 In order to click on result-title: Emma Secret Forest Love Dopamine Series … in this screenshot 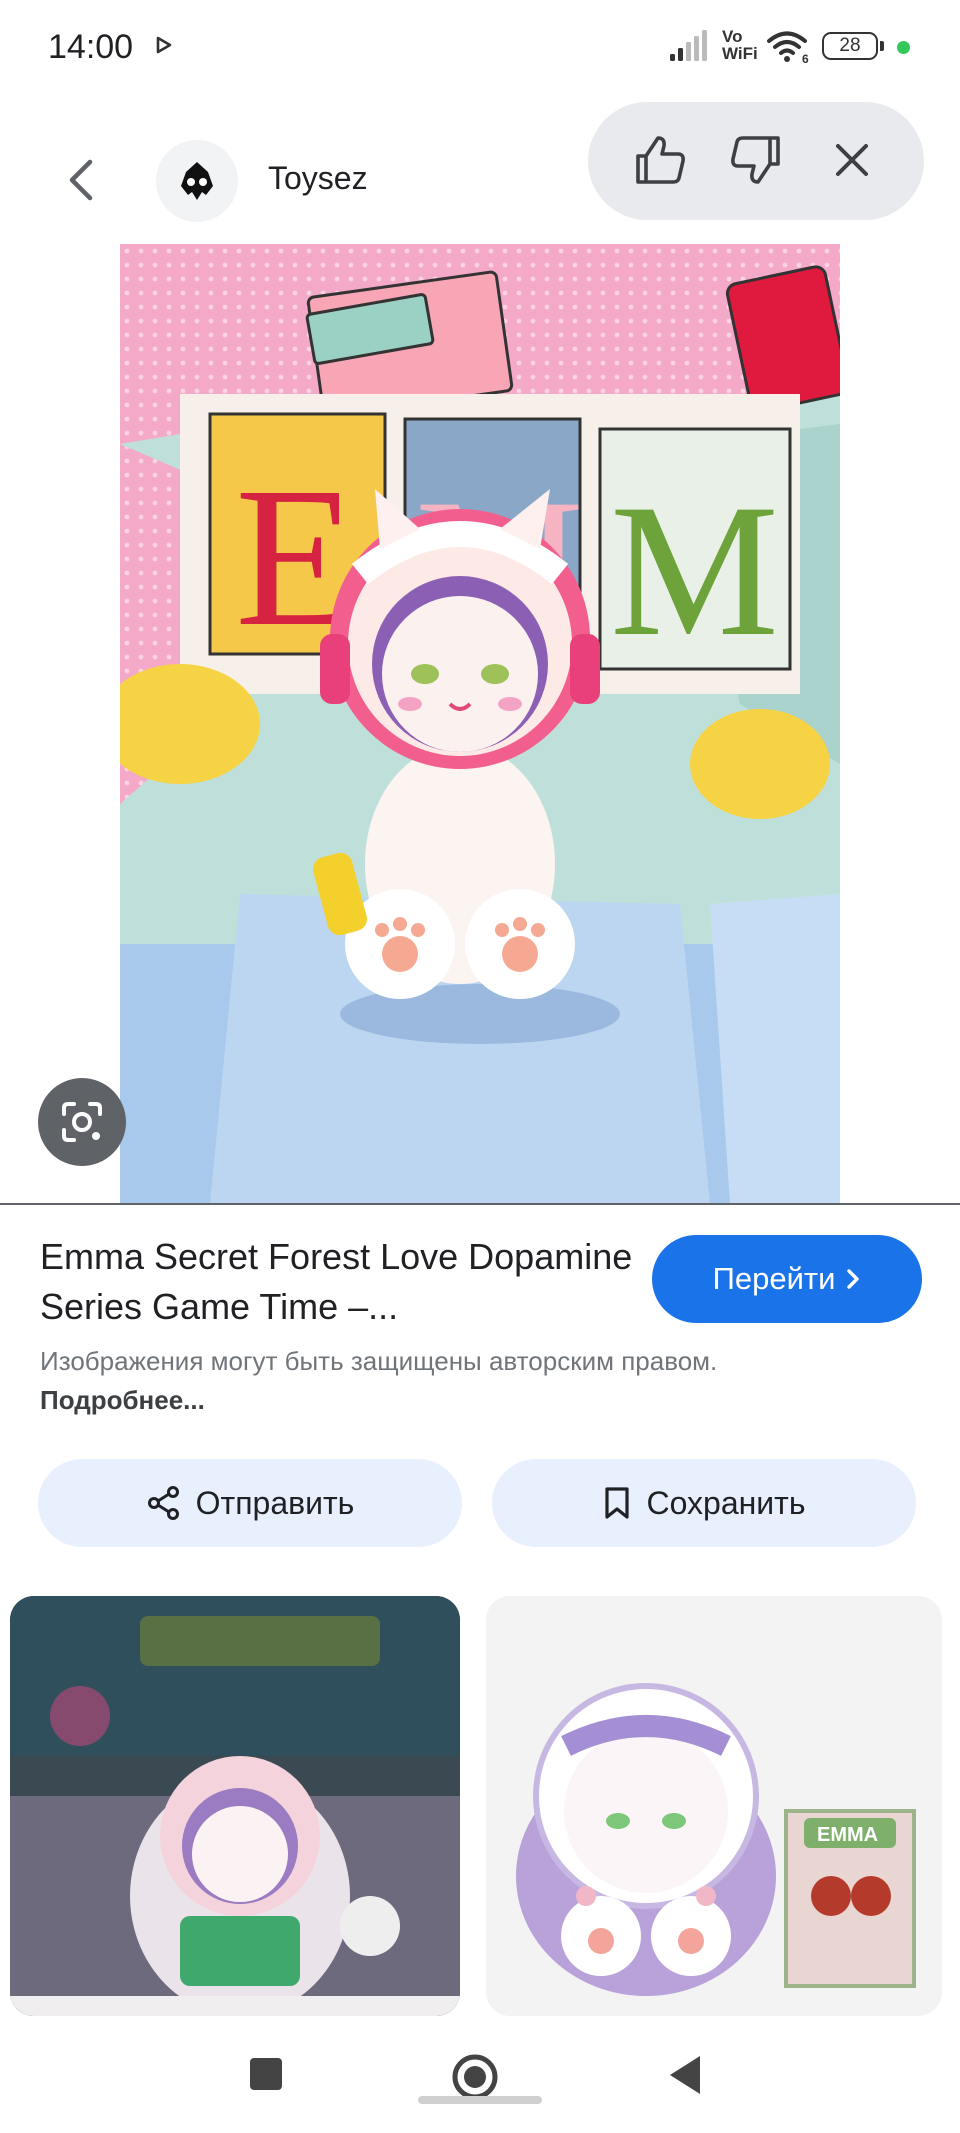, I will do `click(340, 1282)`.